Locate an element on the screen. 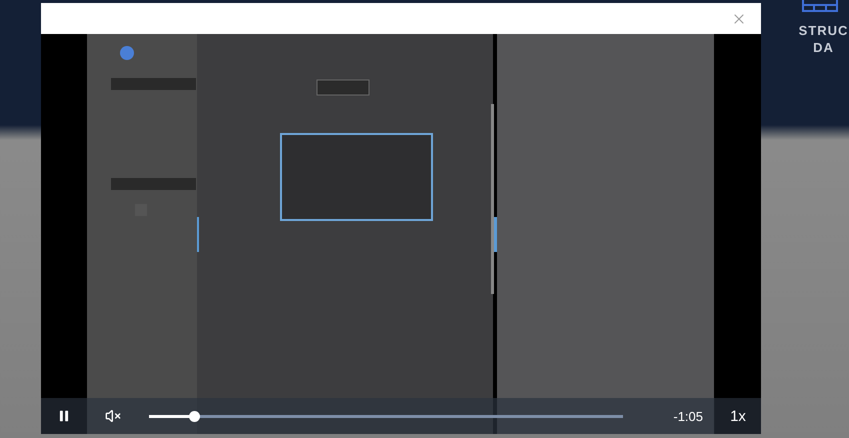 The width and height of the screenshot is (849, 438). pause-button is located at coordinates (64, 416).